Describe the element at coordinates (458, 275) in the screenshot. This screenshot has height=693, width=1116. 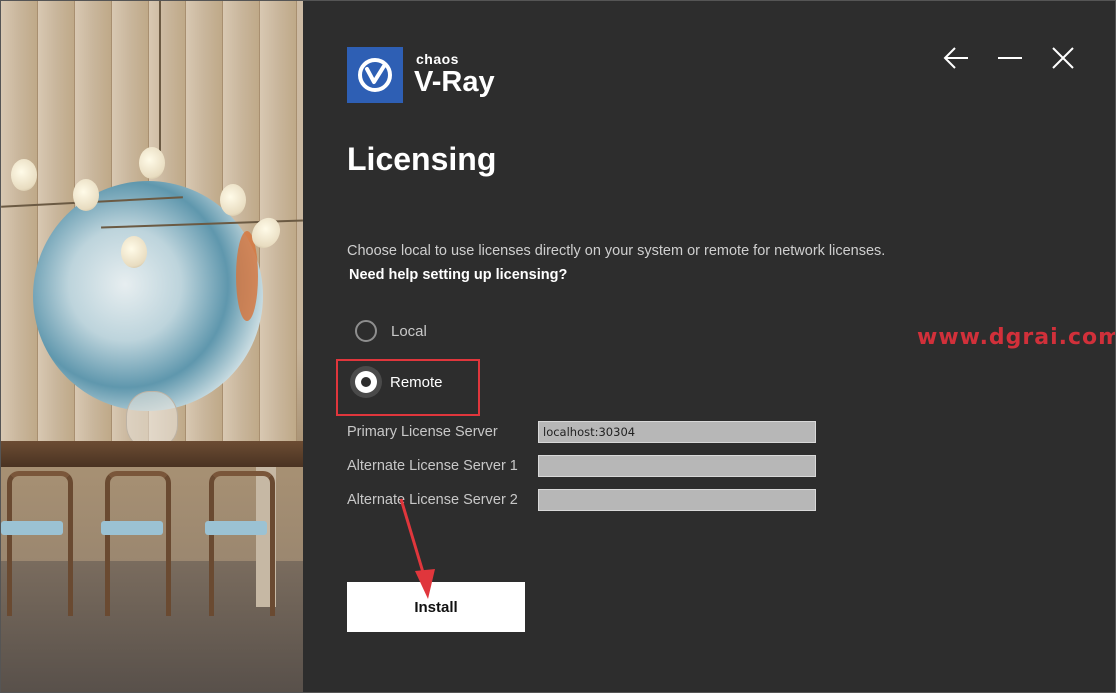
I see `licensing-help-link: Need help setting up licensing?` at that location.